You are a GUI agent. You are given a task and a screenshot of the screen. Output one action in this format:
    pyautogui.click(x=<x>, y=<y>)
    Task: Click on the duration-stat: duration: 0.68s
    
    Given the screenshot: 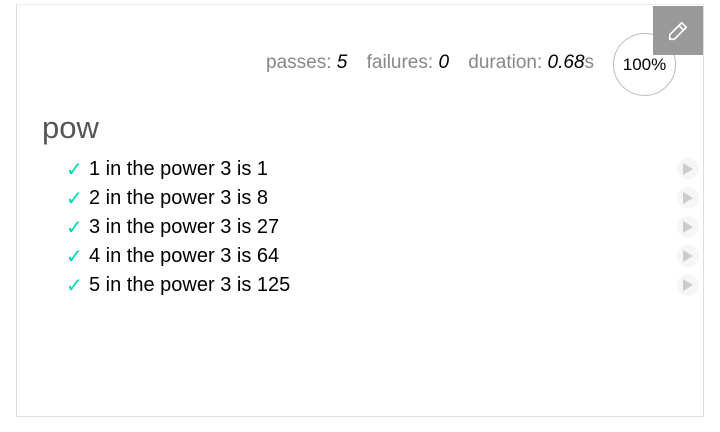 What is the action you would take?
    pyautogui.click(x=531, y=62)
    